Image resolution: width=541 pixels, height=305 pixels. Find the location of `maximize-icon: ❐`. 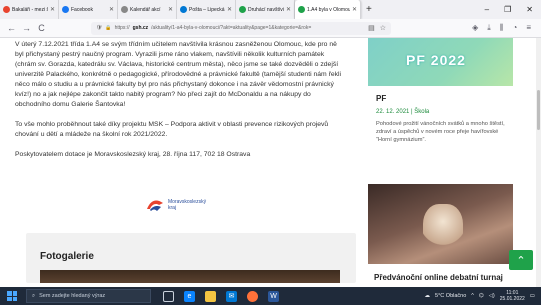

maximize-icon: ❐ is located at coordinates (507, 9).